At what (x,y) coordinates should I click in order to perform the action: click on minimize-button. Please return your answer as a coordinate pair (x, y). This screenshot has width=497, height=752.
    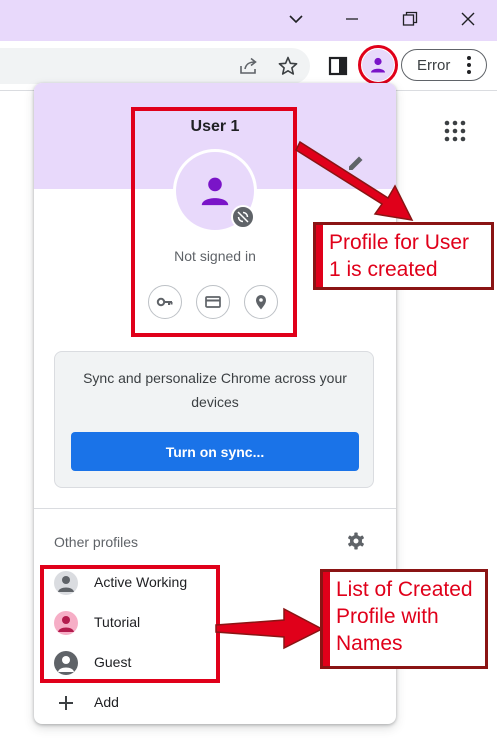
    Looking at the image, I should click on (352, 19).